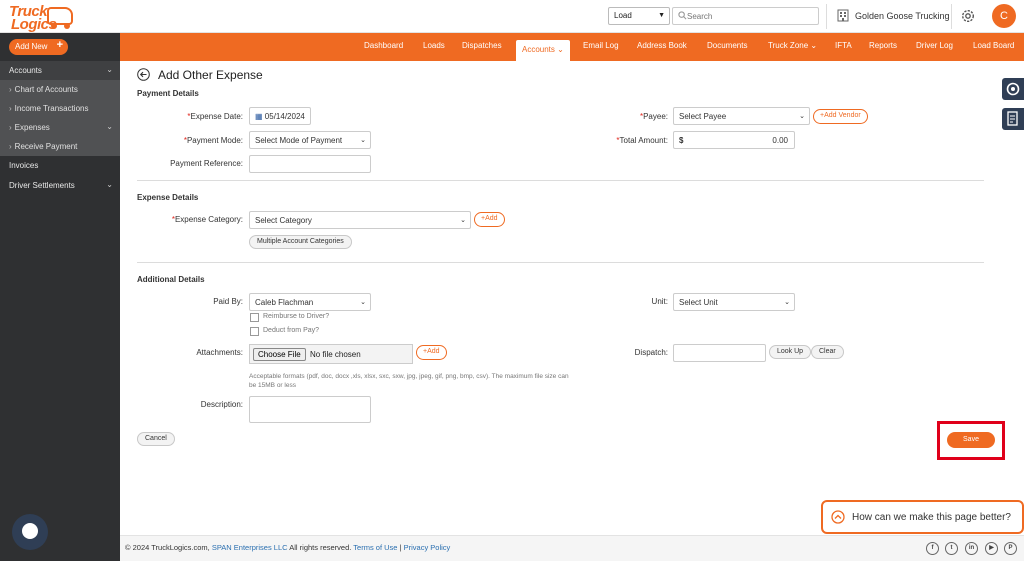 Image resolution: width=1024 pixels, height=561 pixels. I want to click on chevron-up-icon, so click(838, 517).